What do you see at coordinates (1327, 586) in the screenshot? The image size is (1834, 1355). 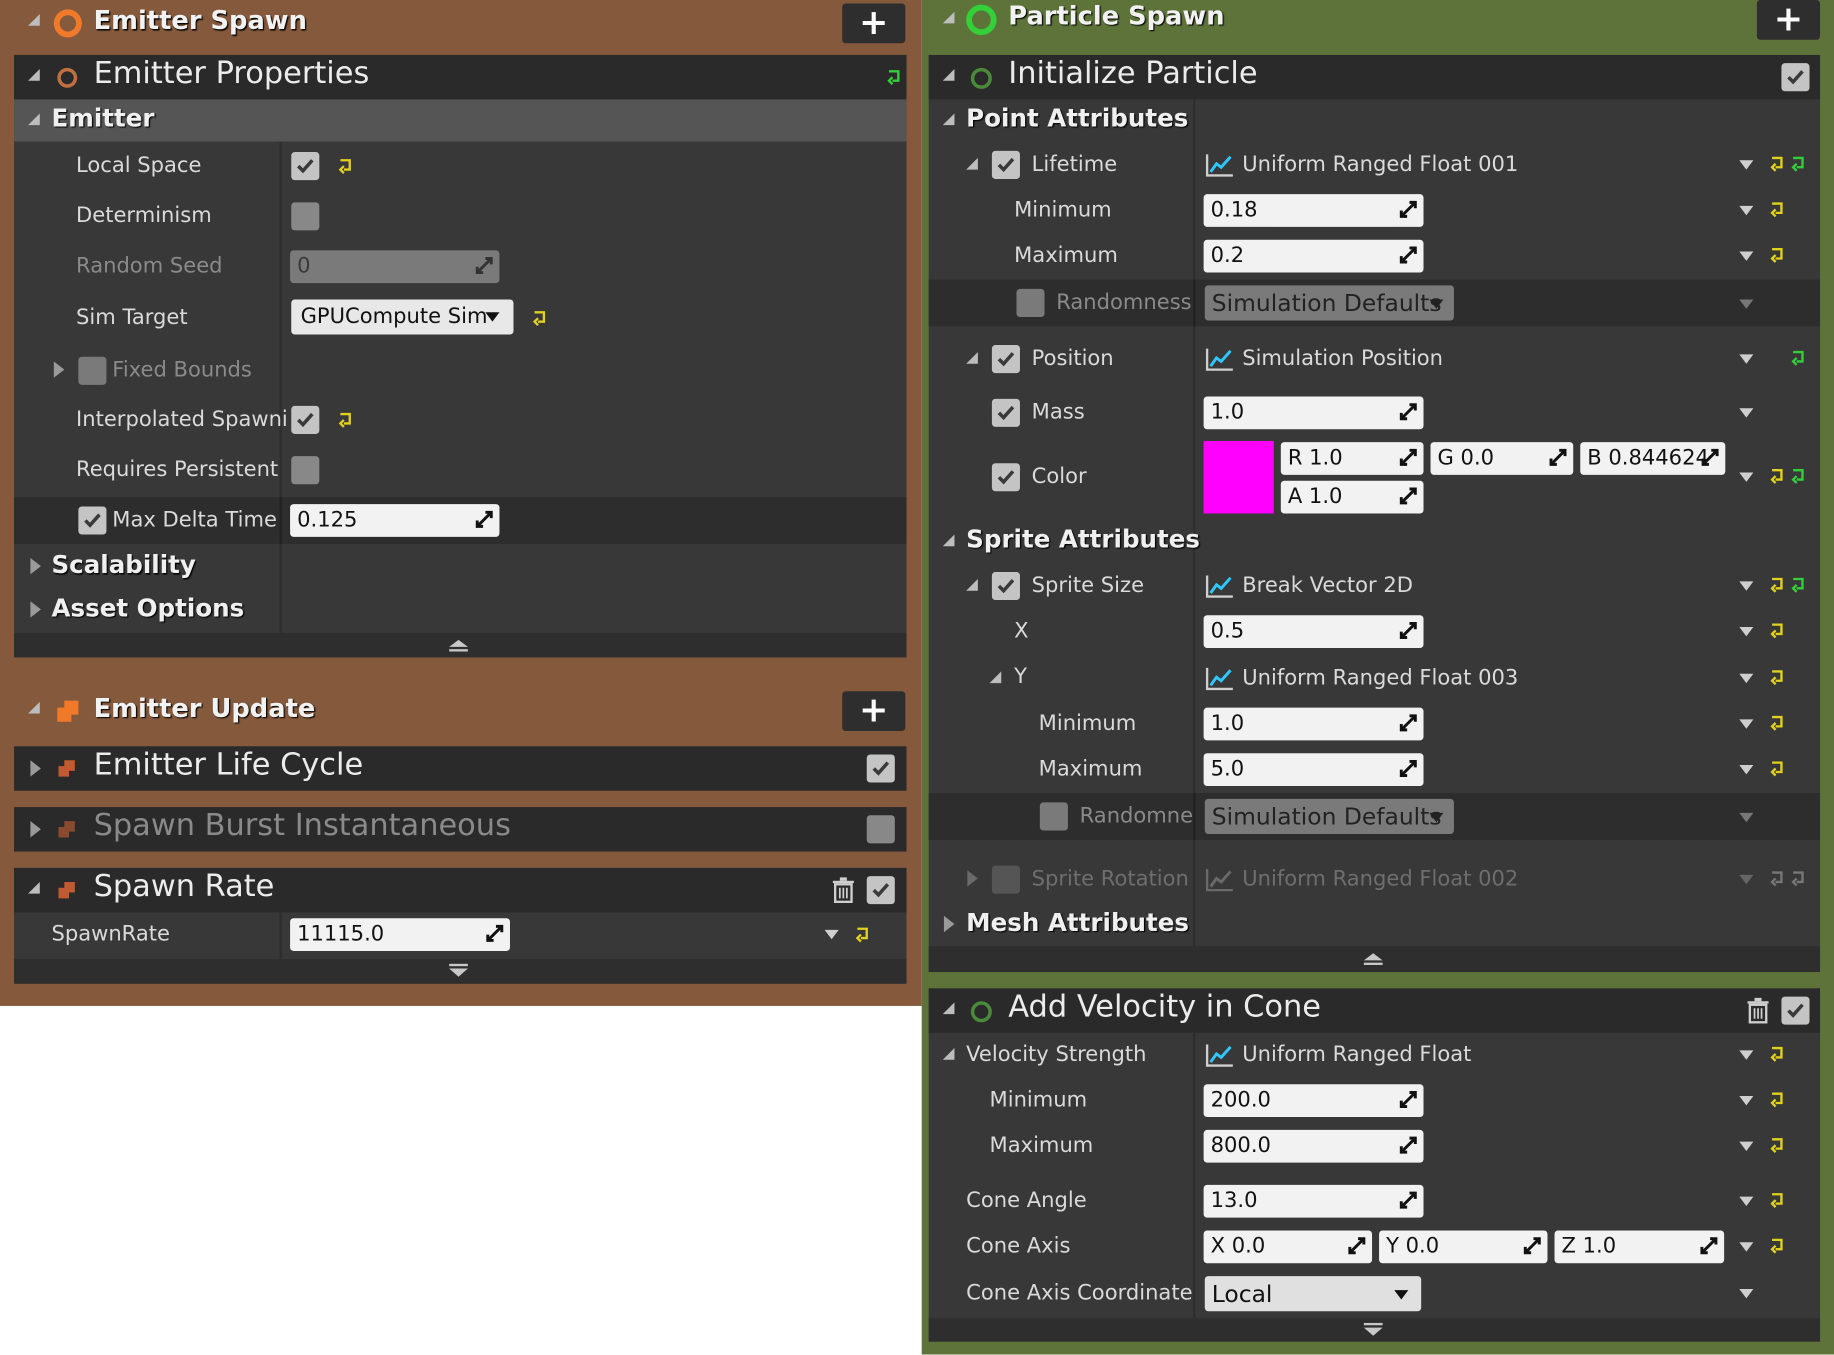 I see `sprite-size-value: Break Vector 2D` at bounding box center [1327, 586].